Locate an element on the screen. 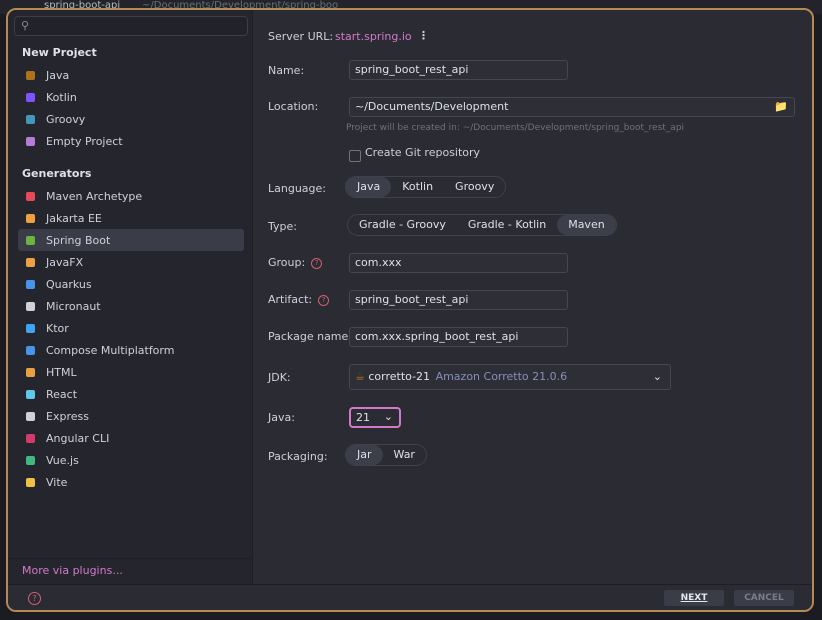 This screenshot has width=822, height=620. sidebar-item-label: Compose Multiplatform is located at coordinates (110, 350).